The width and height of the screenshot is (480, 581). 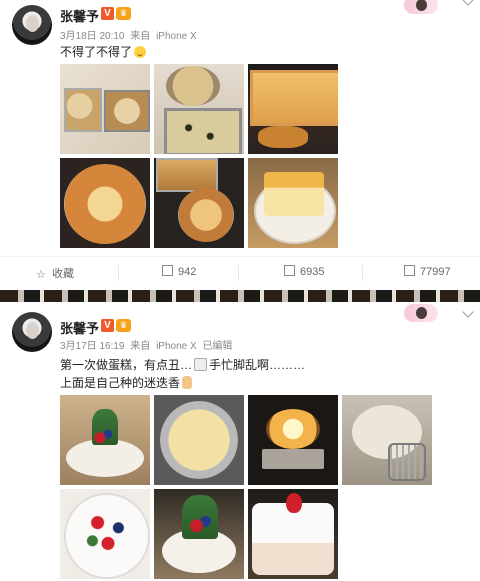 I want to click on comment-button: 6935, so click(x=304, y=271).